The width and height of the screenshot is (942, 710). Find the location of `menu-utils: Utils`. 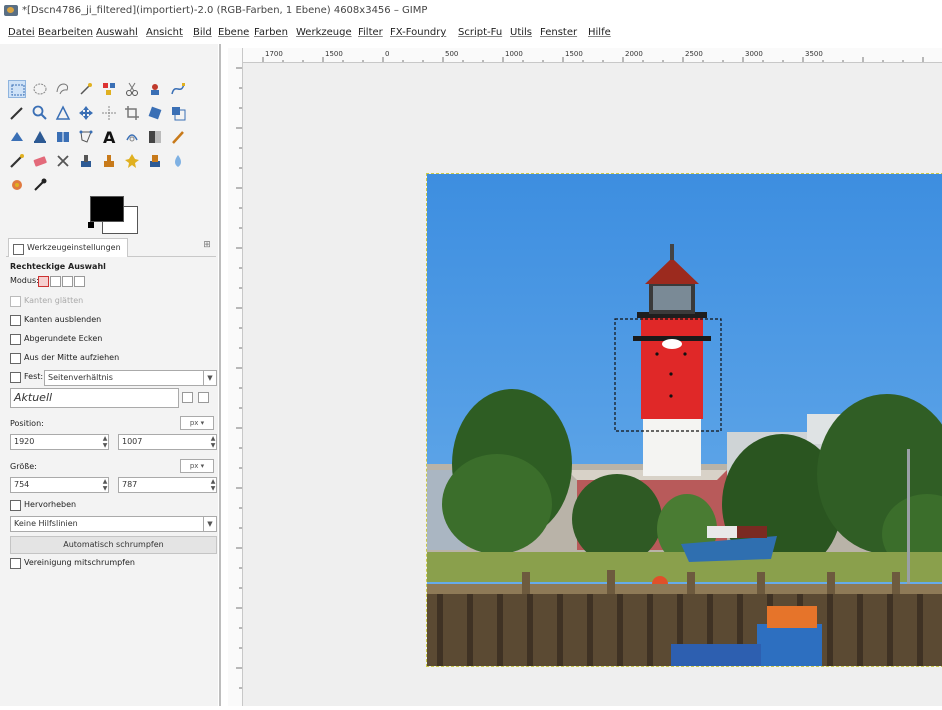

menu-utils: Utils is located at coordinates (521, 33).